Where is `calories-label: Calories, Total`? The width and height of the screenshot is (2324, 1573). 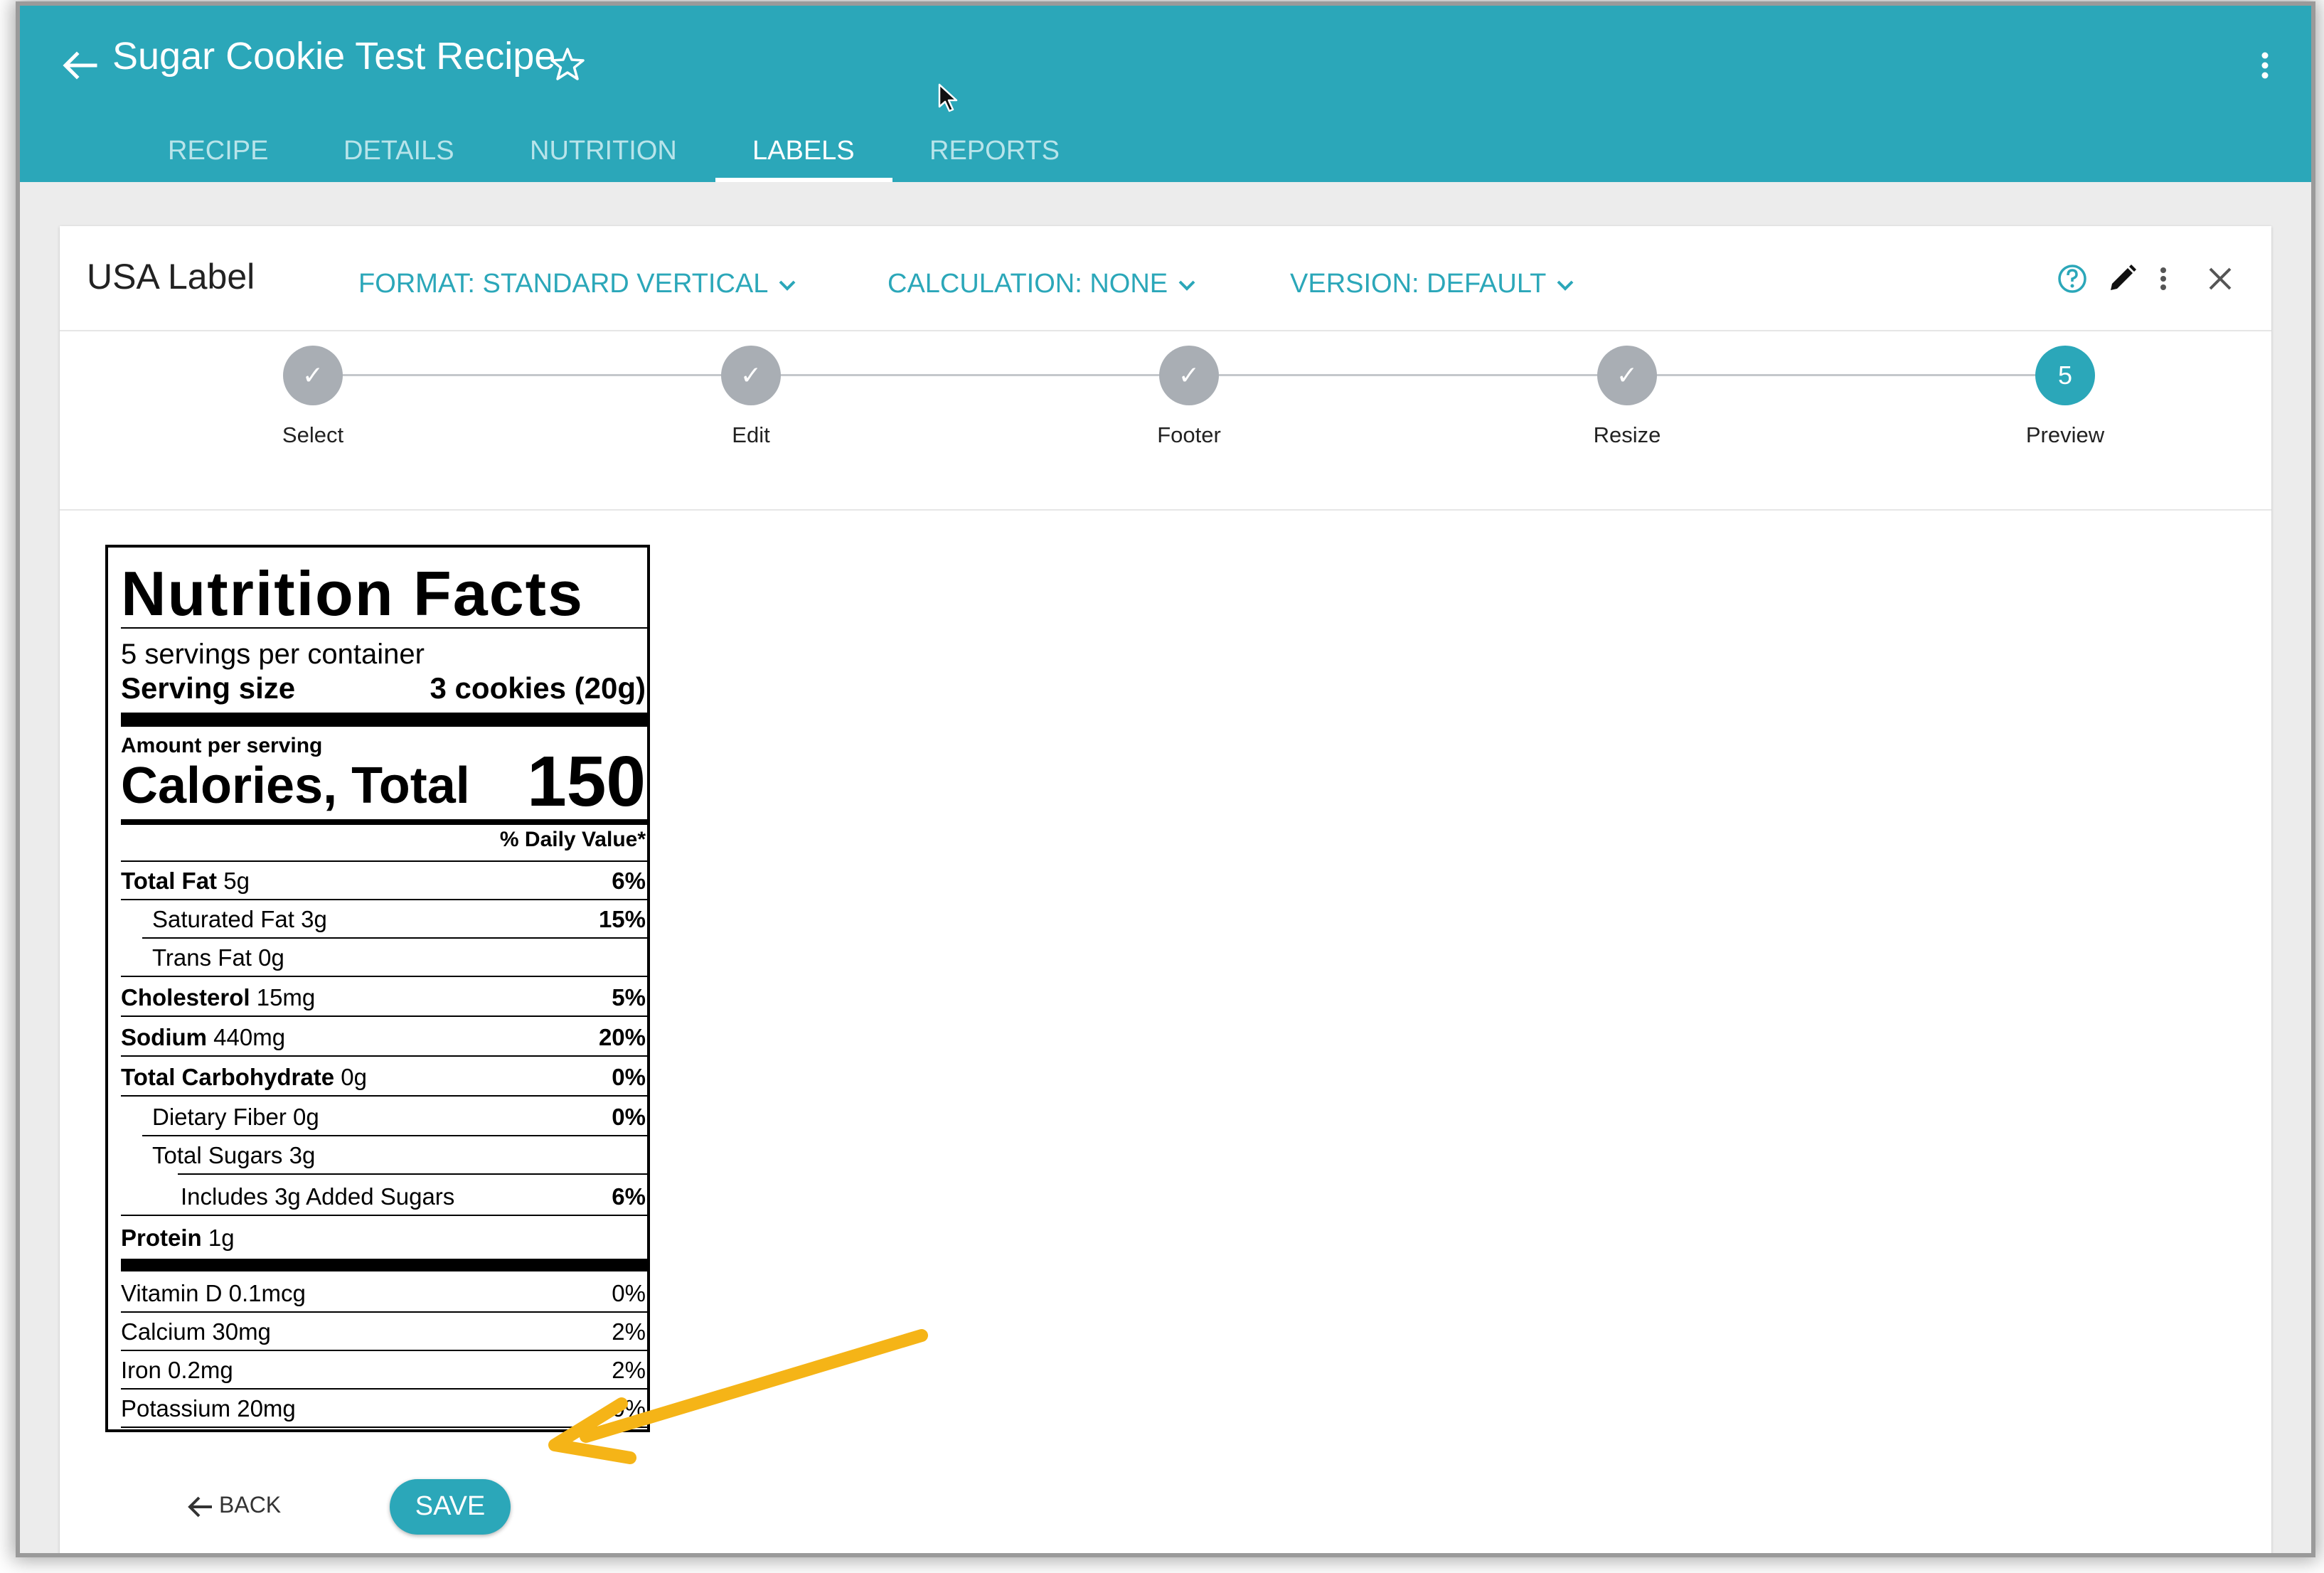 calories-label: Calories, Total is located at coordinates (295, 786).